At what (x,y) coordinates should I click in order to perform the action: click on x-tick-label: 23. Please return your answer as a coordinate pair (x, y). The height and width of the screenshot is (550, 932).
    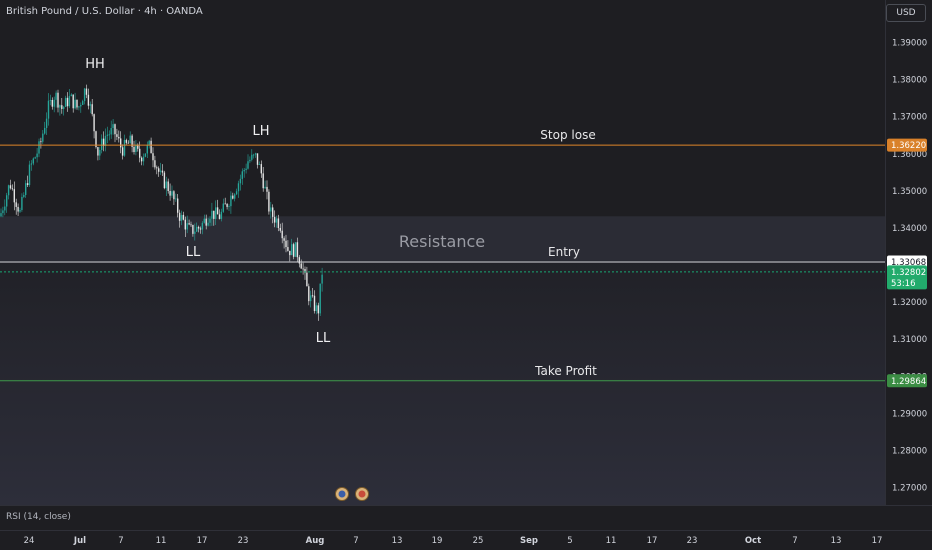
    Looking at the image, I should click on (692, 541).